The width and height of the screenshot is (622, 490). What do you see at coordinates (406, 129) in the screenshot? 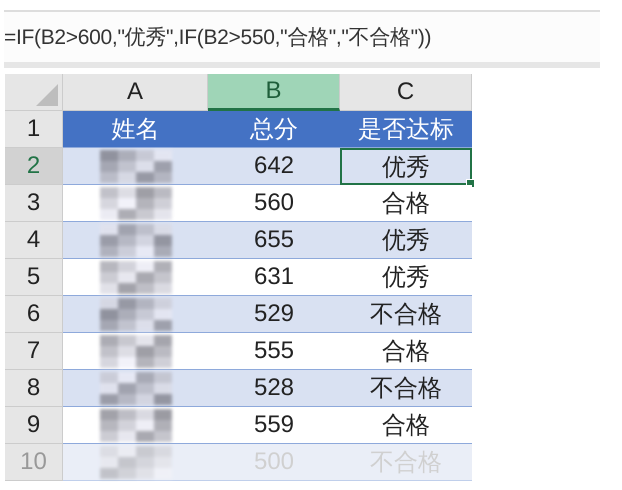
I see `header-cell: 是否达标` at bounding box center [406, 129].